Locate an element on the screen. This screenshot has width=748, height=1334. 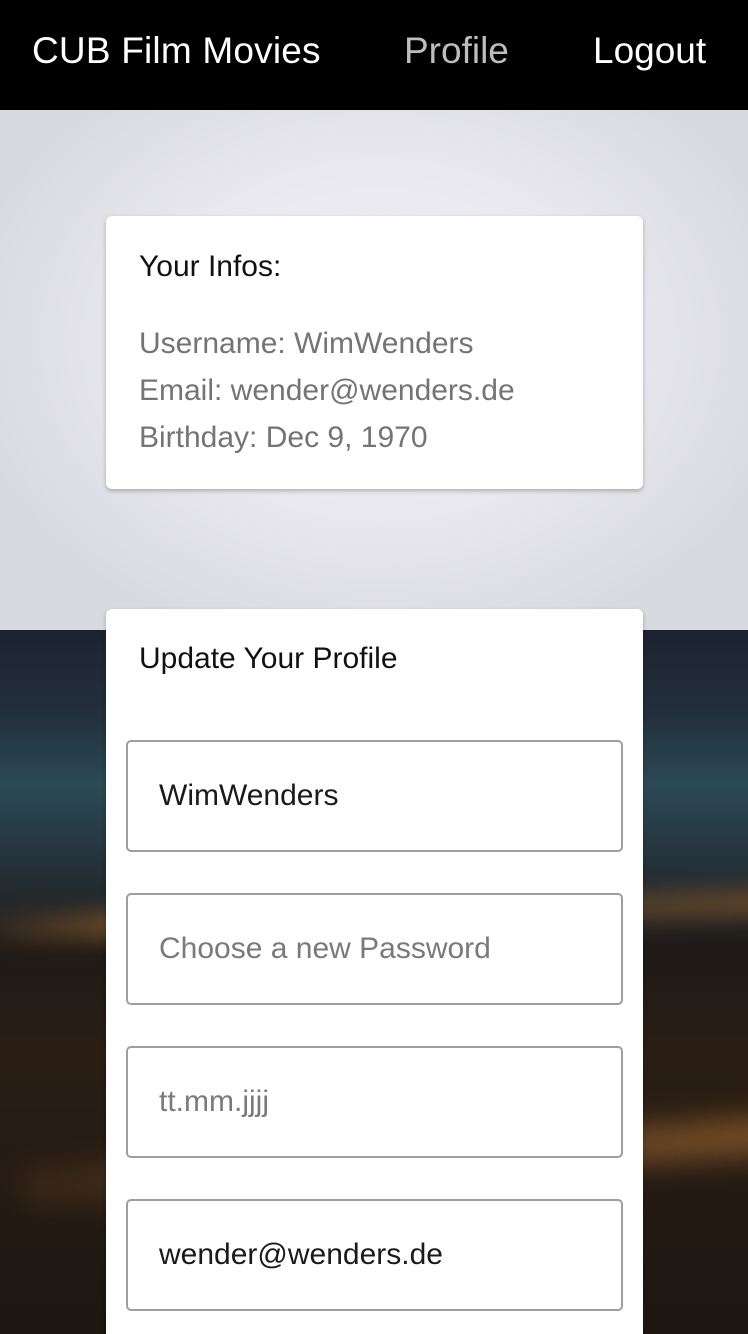
info-card-title: Your Infos: is located at coordinates (210, 266).